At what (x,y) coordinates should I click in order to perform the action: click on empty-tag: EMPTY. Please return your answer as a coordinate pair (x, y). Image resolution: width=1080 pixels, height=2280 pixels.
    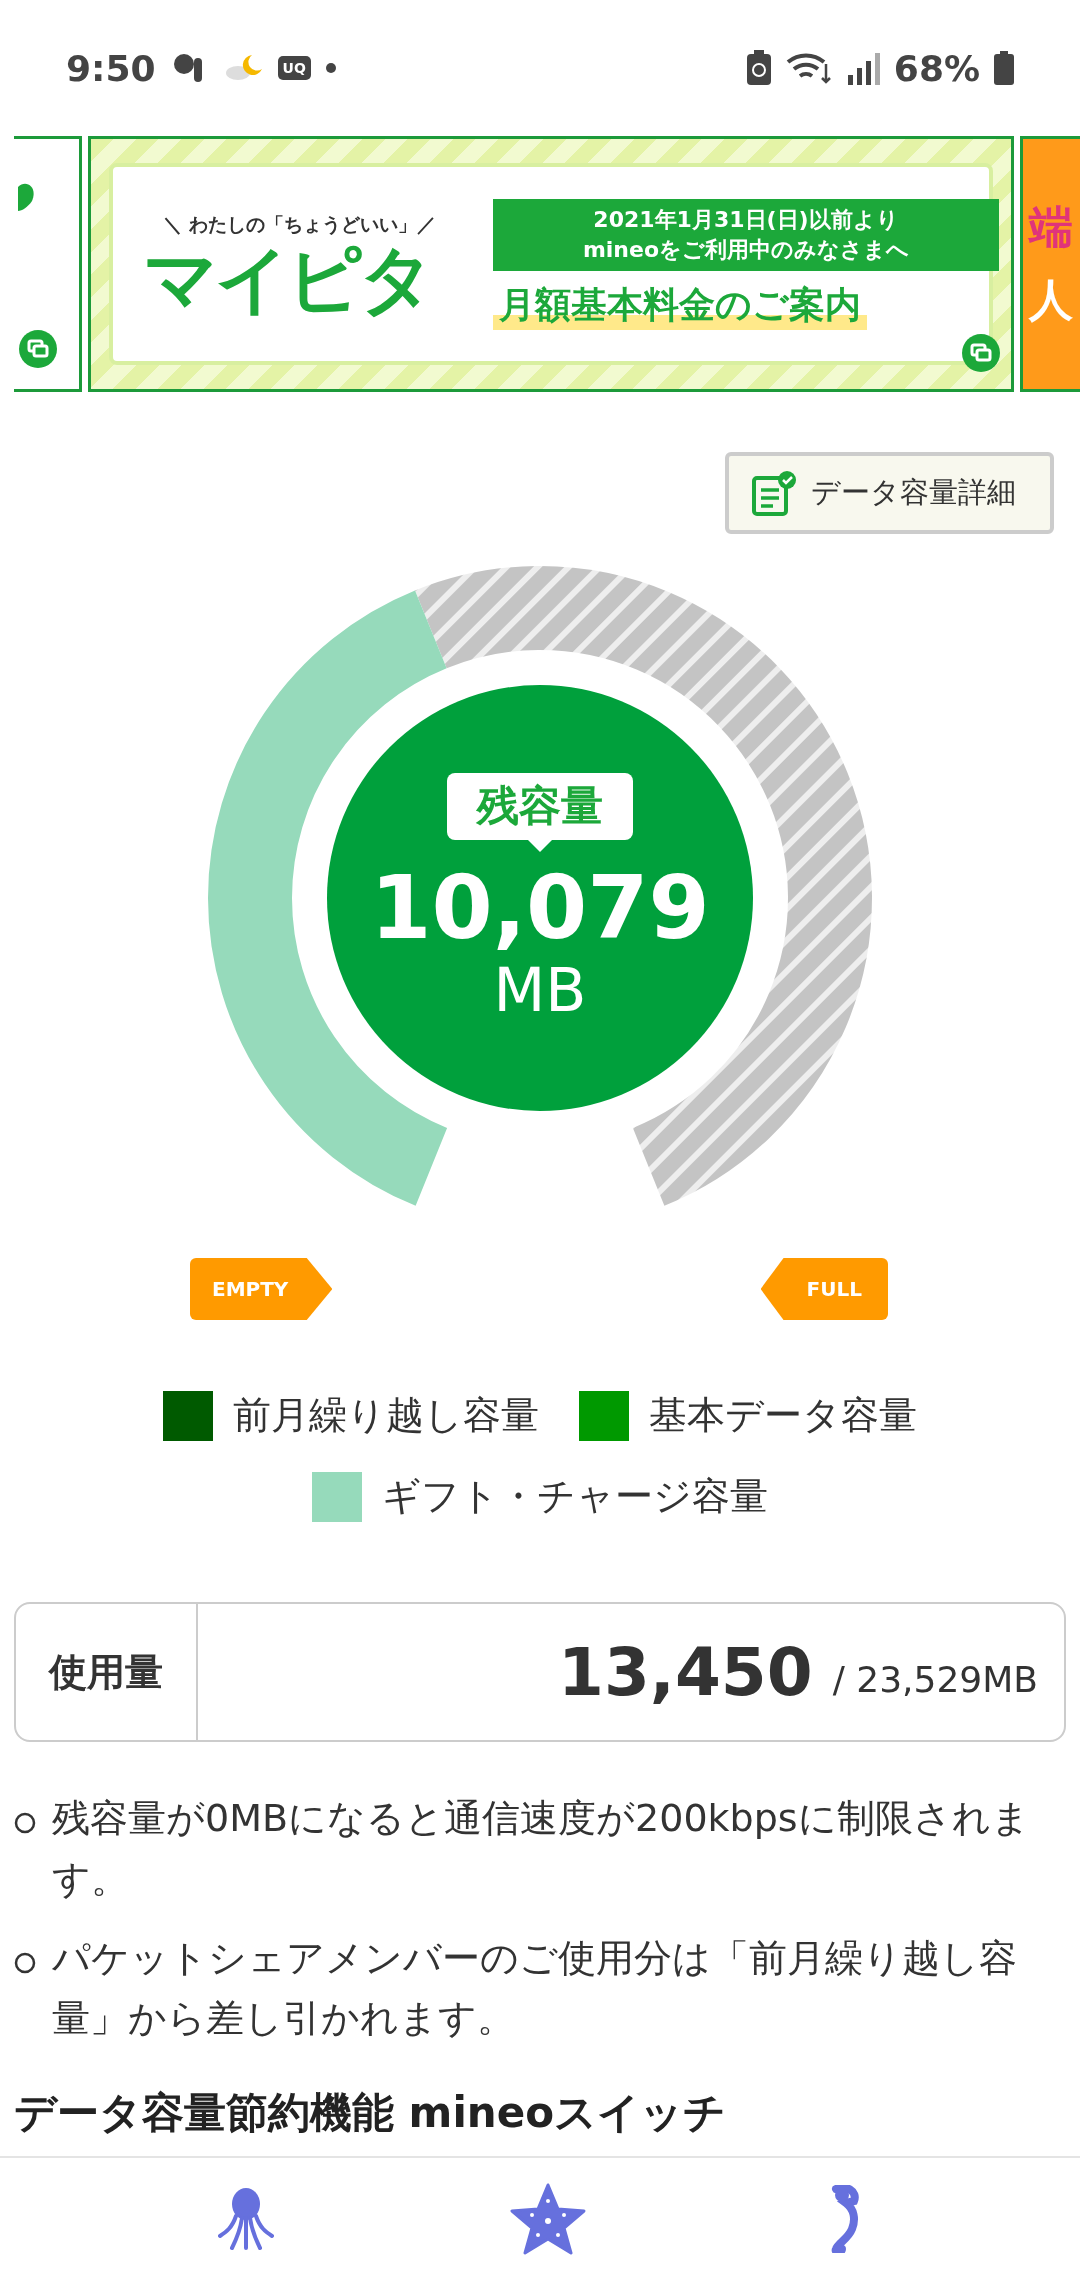
    Looking at the image, I should click on (261, 1289).